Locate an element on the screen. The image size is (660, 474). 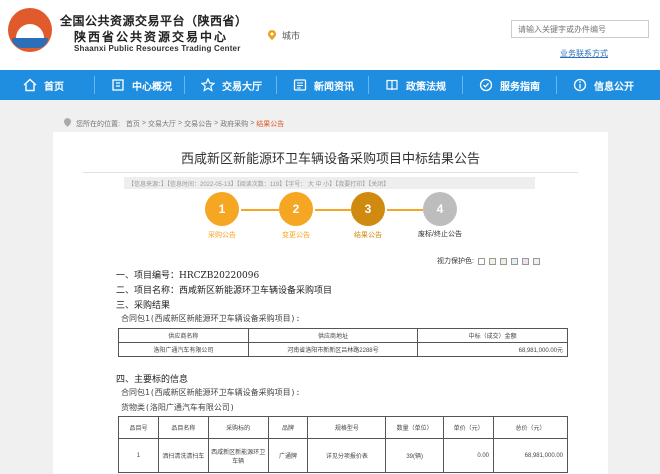
building-icon is located at coordinates (118, 85).